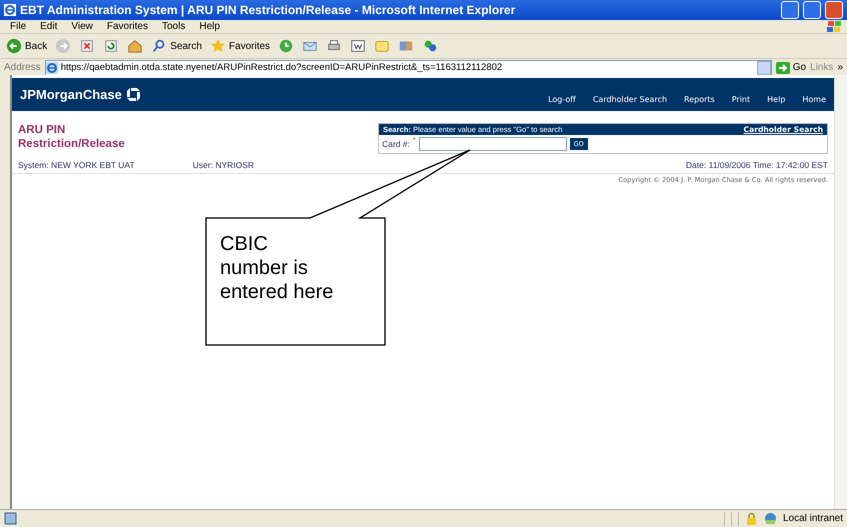 The height and width of the screenshot is (527, 847). Describe the element at coordinates (277, 268) in the screenshot. I see `callout-text: CBIC number is entered here` at that location.